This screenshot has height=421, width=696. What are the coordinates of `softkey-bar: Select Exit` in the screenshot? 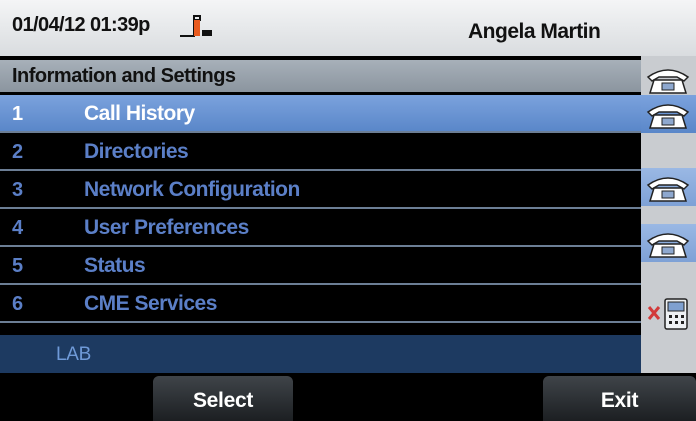 It's located at (348, 397).